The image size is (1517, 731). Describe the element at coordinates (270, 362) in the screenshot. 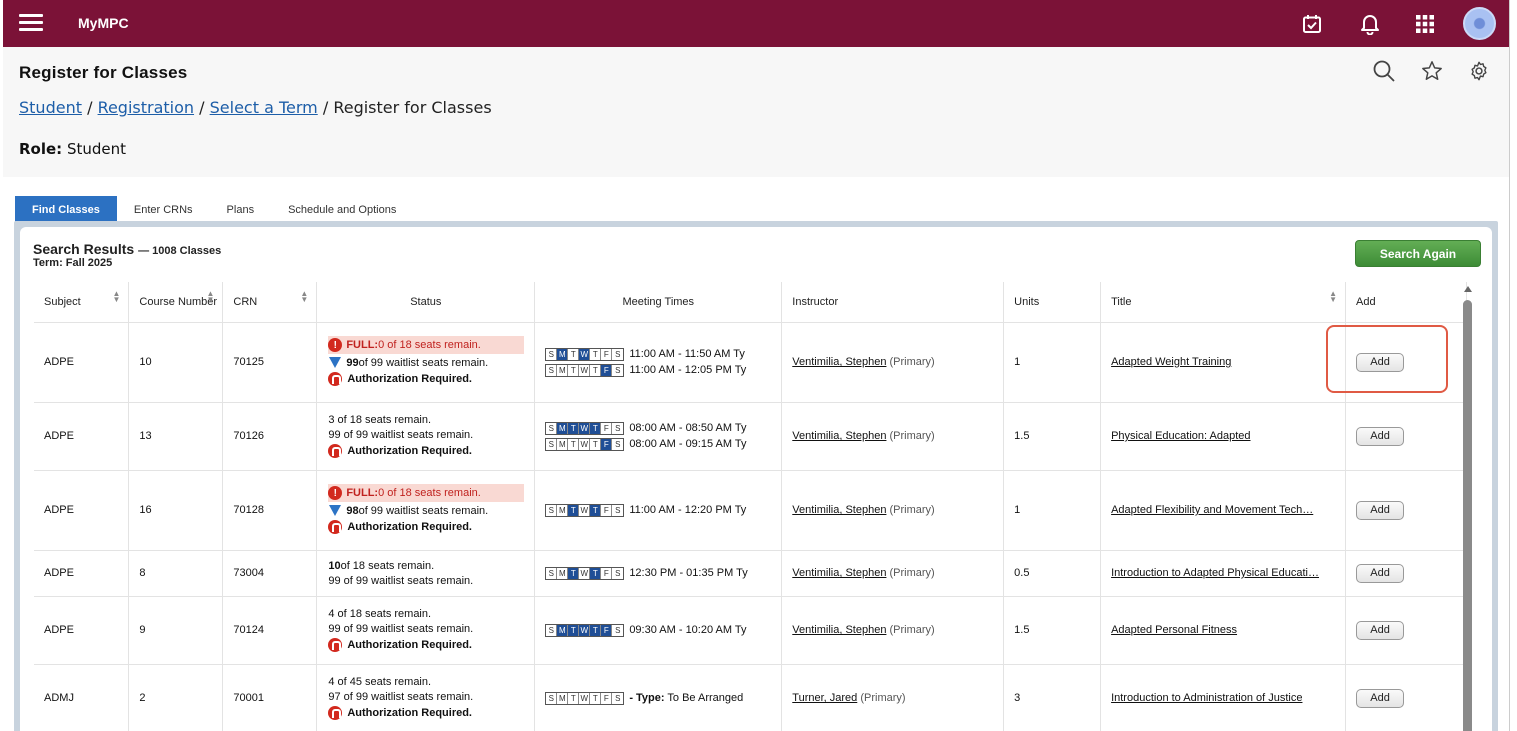

I see `cell-crn: 70125` at that location.